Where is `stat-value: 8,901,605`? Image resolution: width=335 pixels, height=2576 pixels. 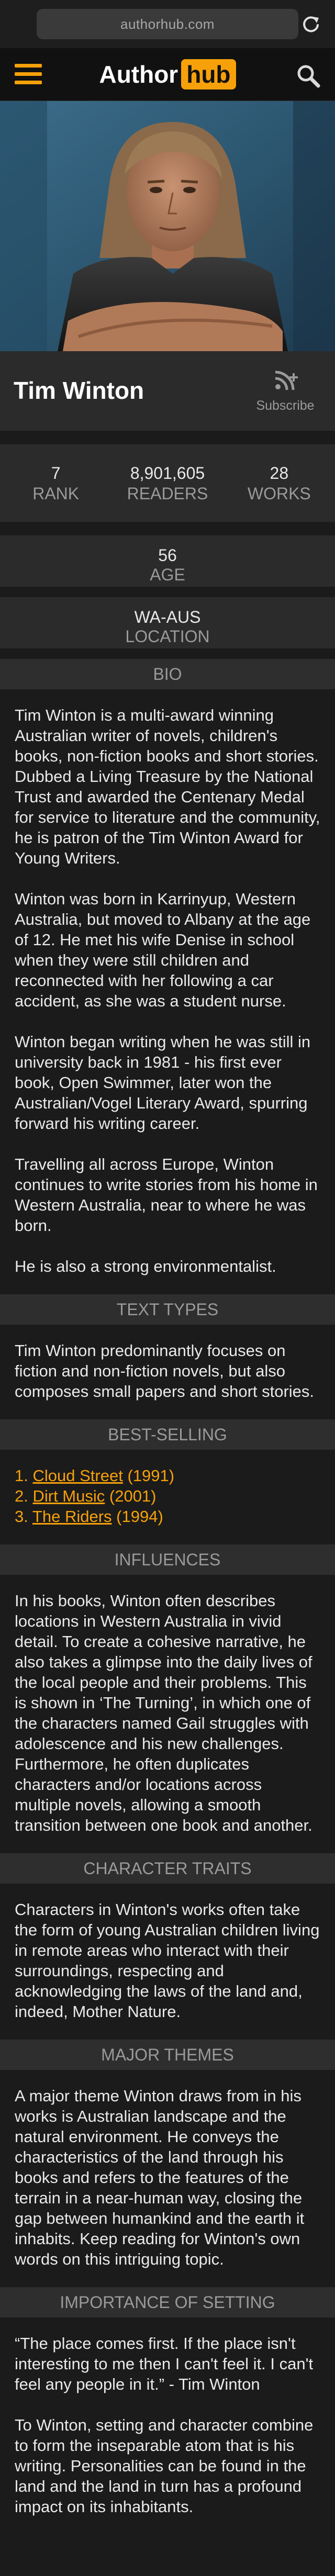
stat-value: 8,901,605 is located at coordinates (167, 473).